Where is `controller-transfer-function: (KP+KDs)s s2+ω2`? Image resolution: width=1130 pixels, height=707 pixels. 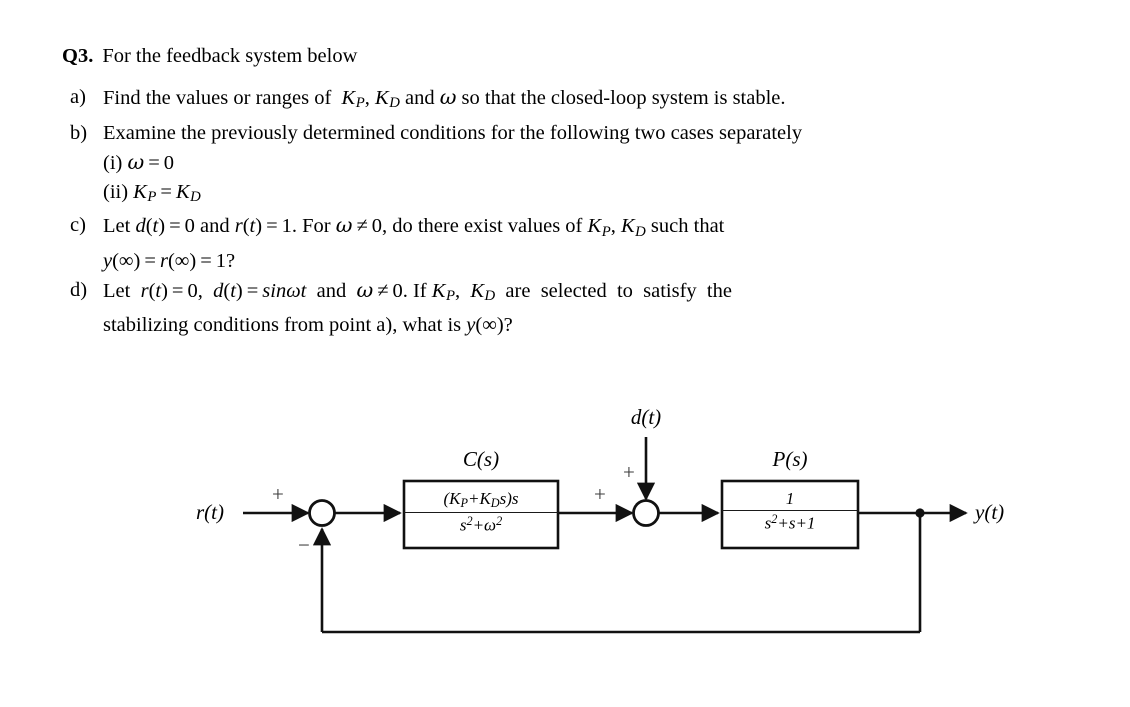 controller-transfer-function: (KP+KDs)s s2+ω2 is located at coordinates (481, 512).